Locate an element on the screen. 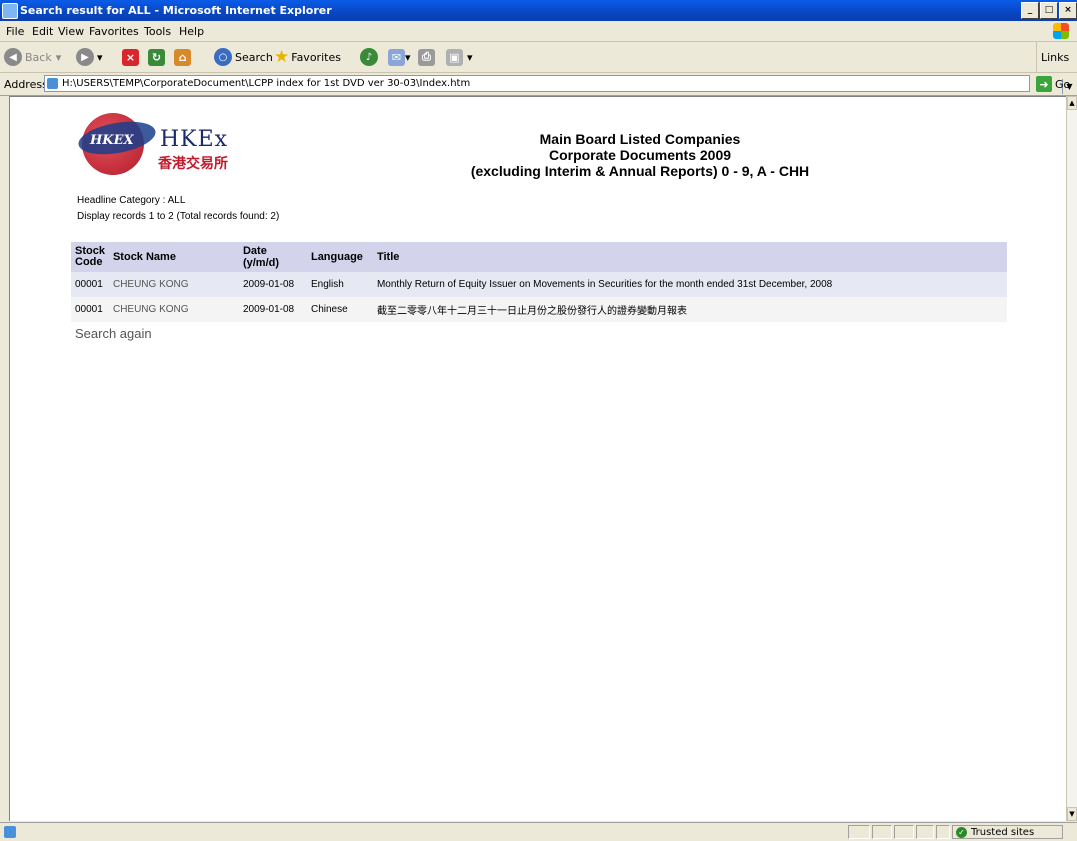 This screenshot has height=841, width=1077. status-page-icon is located at coordinates (10, 832).